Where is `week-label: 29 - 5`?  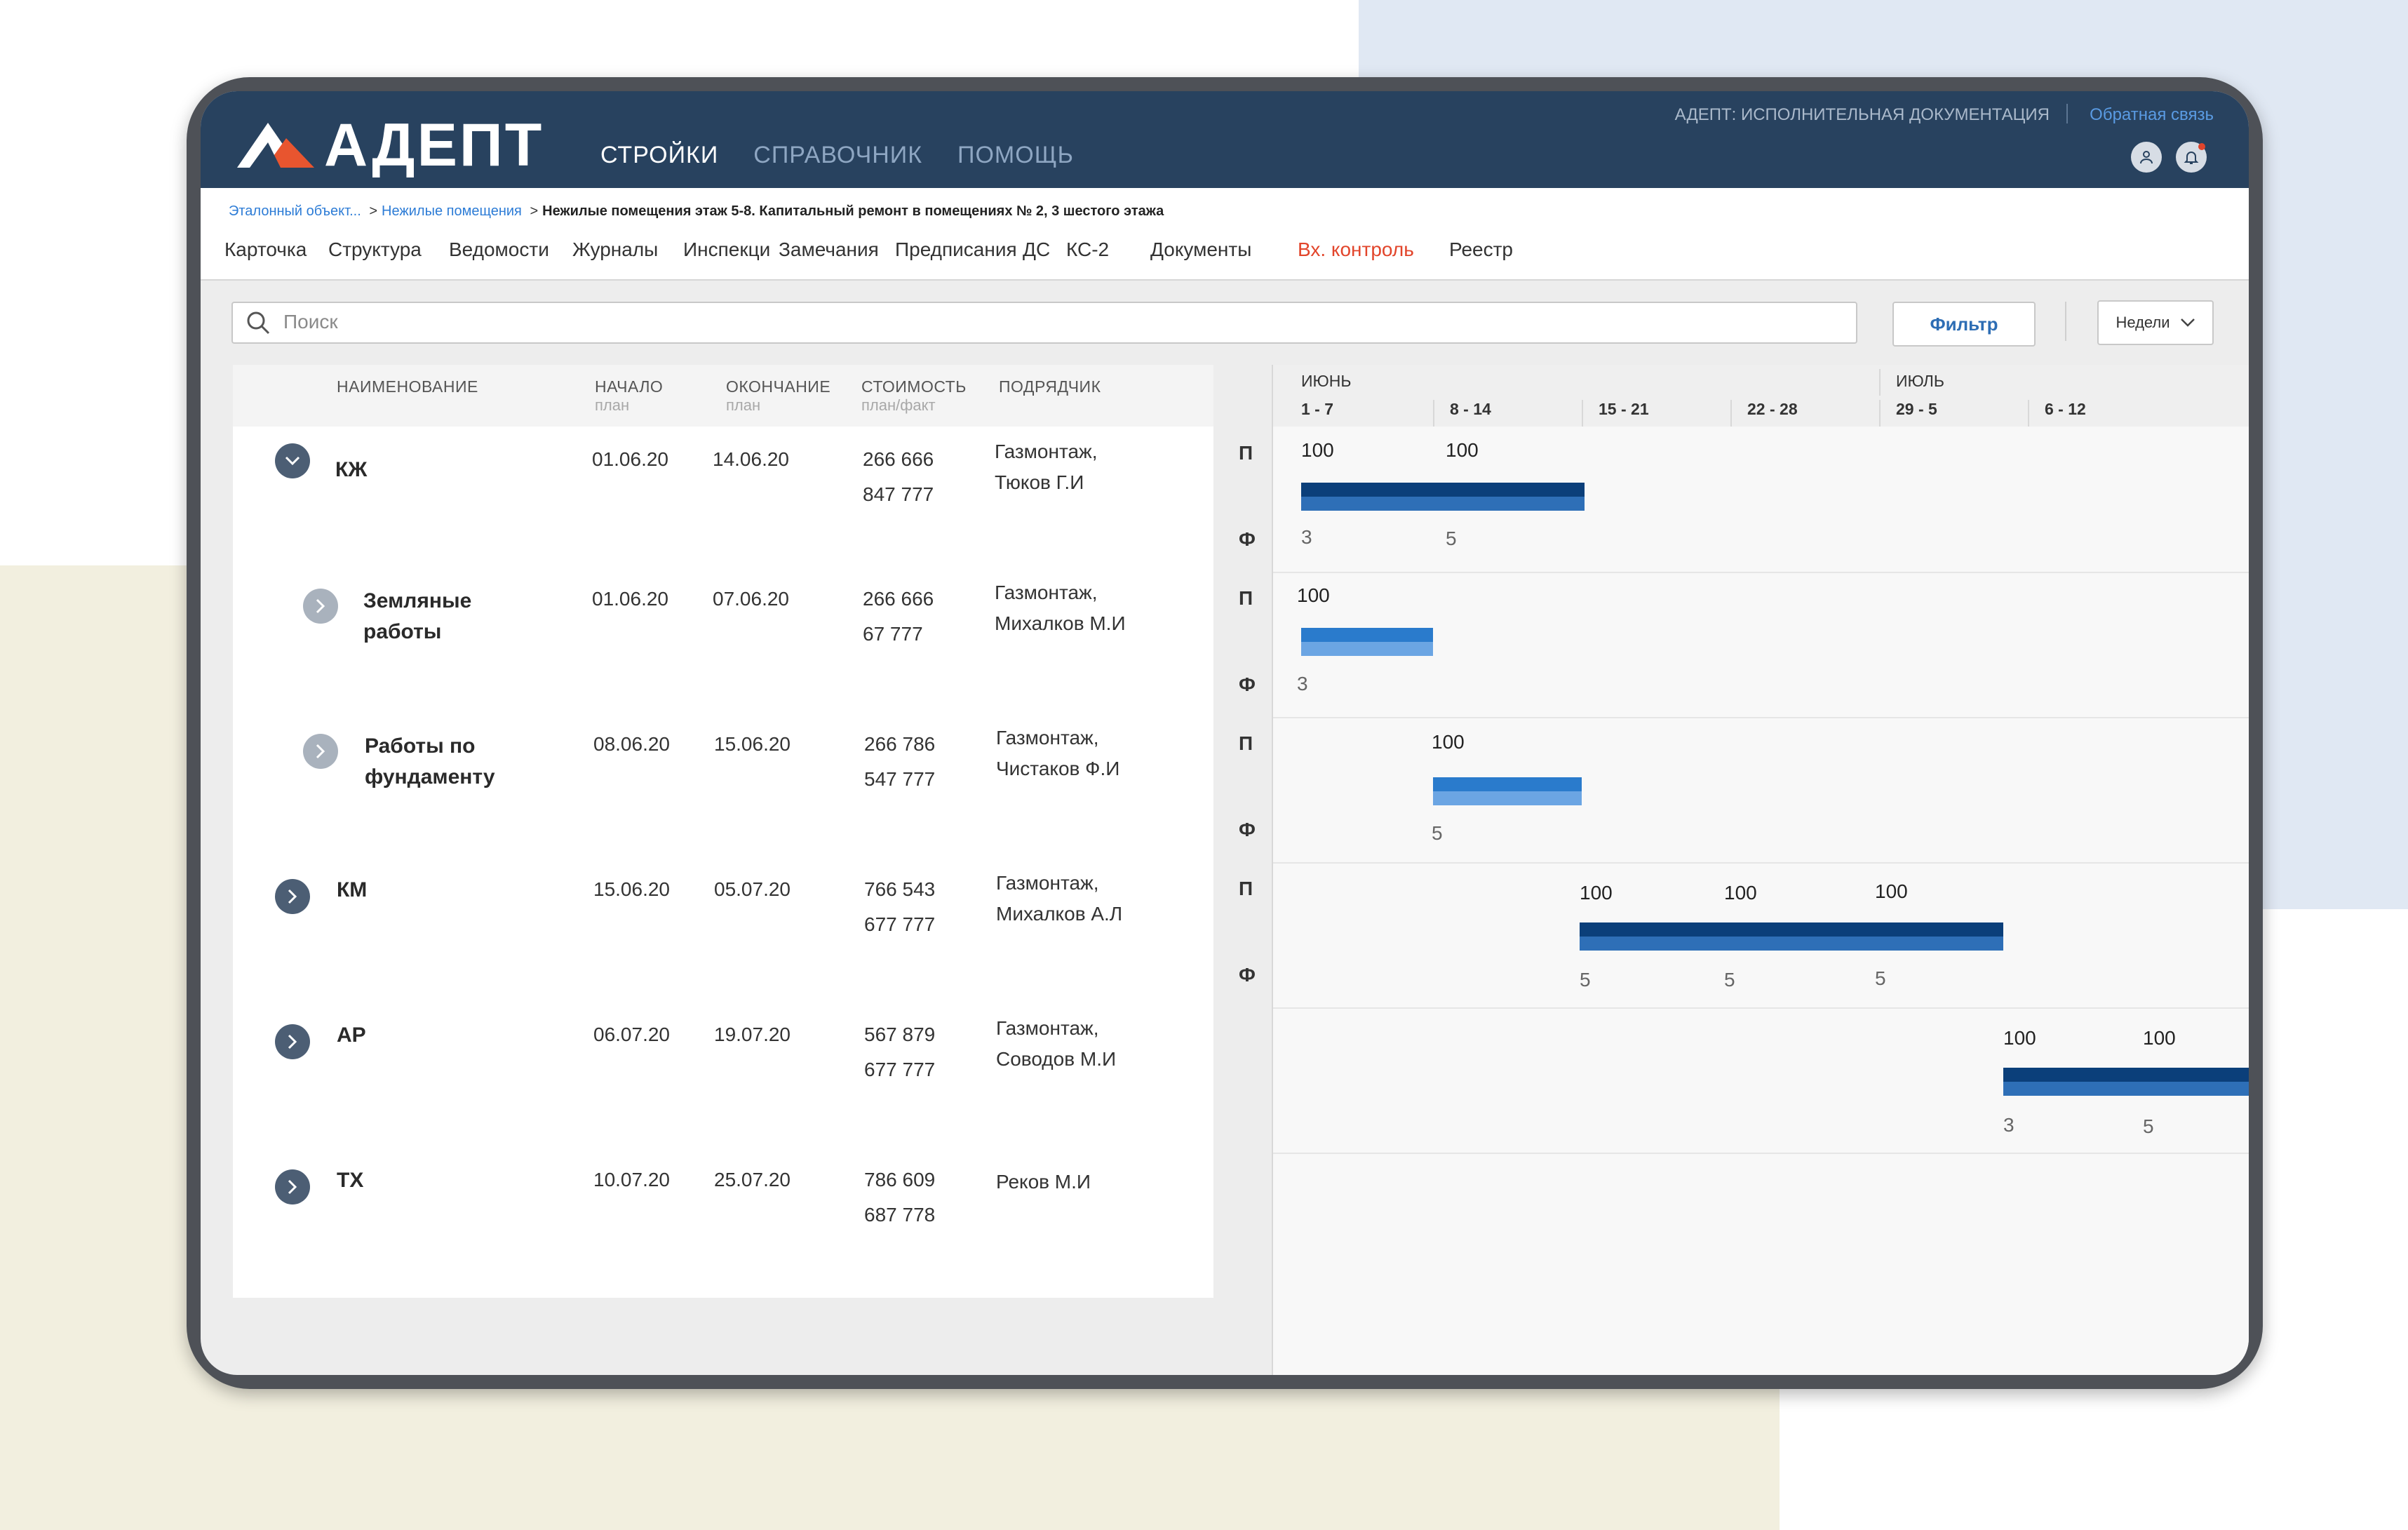
week-label: 29 - 5 is located at coordinates (1916, 409).